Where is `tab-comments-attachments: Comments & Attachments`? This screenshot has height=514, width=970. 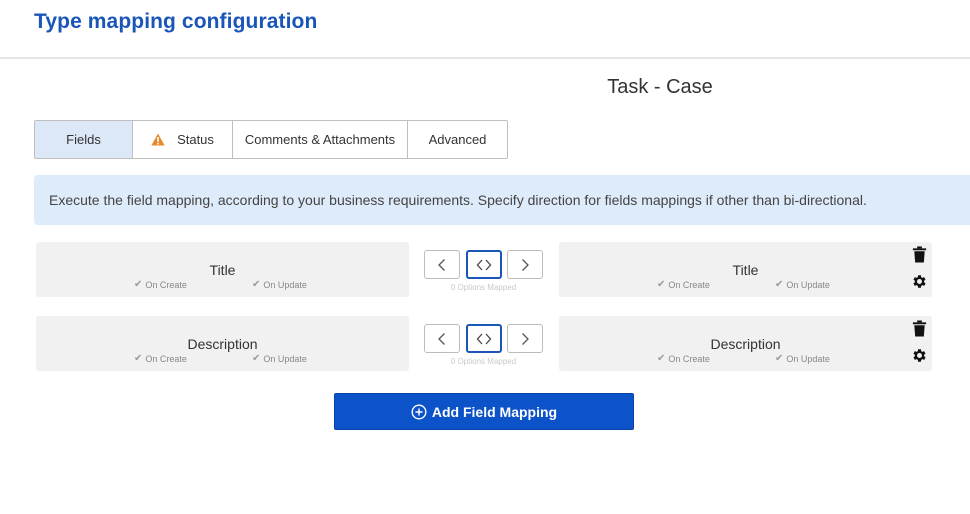 tab-comments-attachments: Comments & Attachments is located at coordinates (320, 139).